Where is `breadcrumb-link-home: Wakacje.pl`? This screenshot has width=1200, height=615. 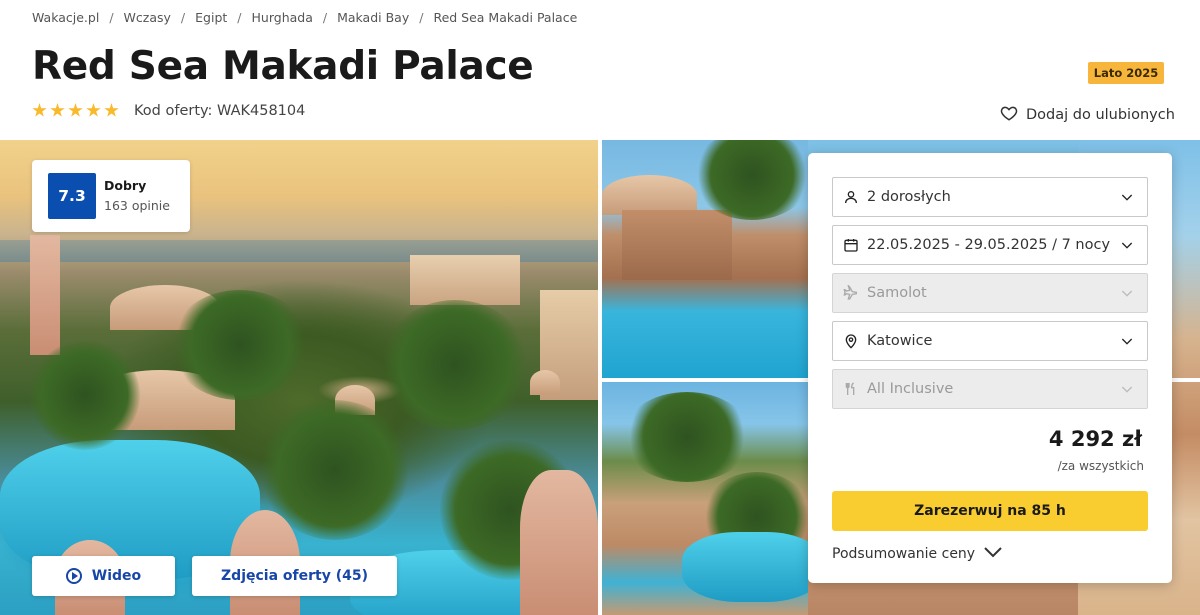
breadcrumb-link-home: Wakacje.pl is located at coordinates (65, 17).